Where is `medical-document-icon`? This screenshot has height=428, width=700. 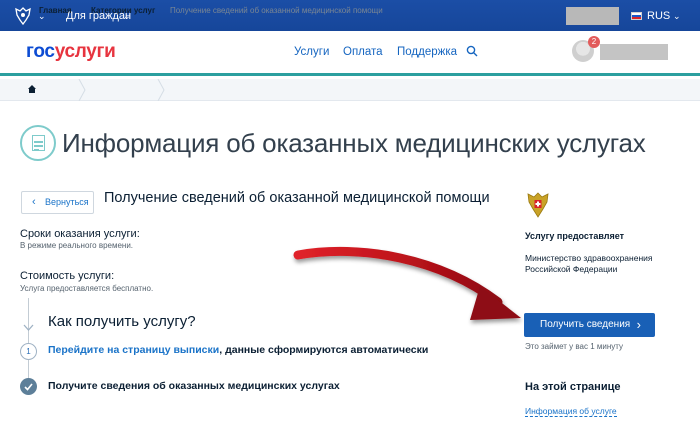 medical-document-icon is located at coordinates (38, 143).